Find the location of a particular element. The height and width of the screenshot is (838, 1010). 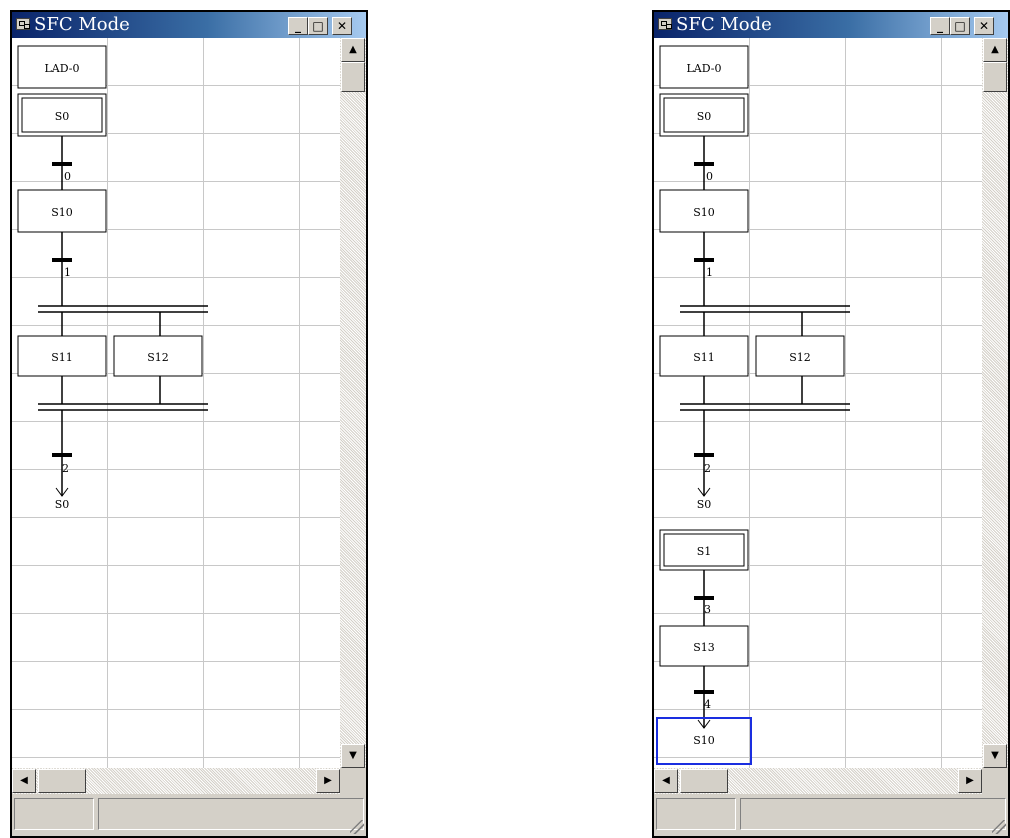

transition-label-4: 4 is located at coordinates (707, 704).